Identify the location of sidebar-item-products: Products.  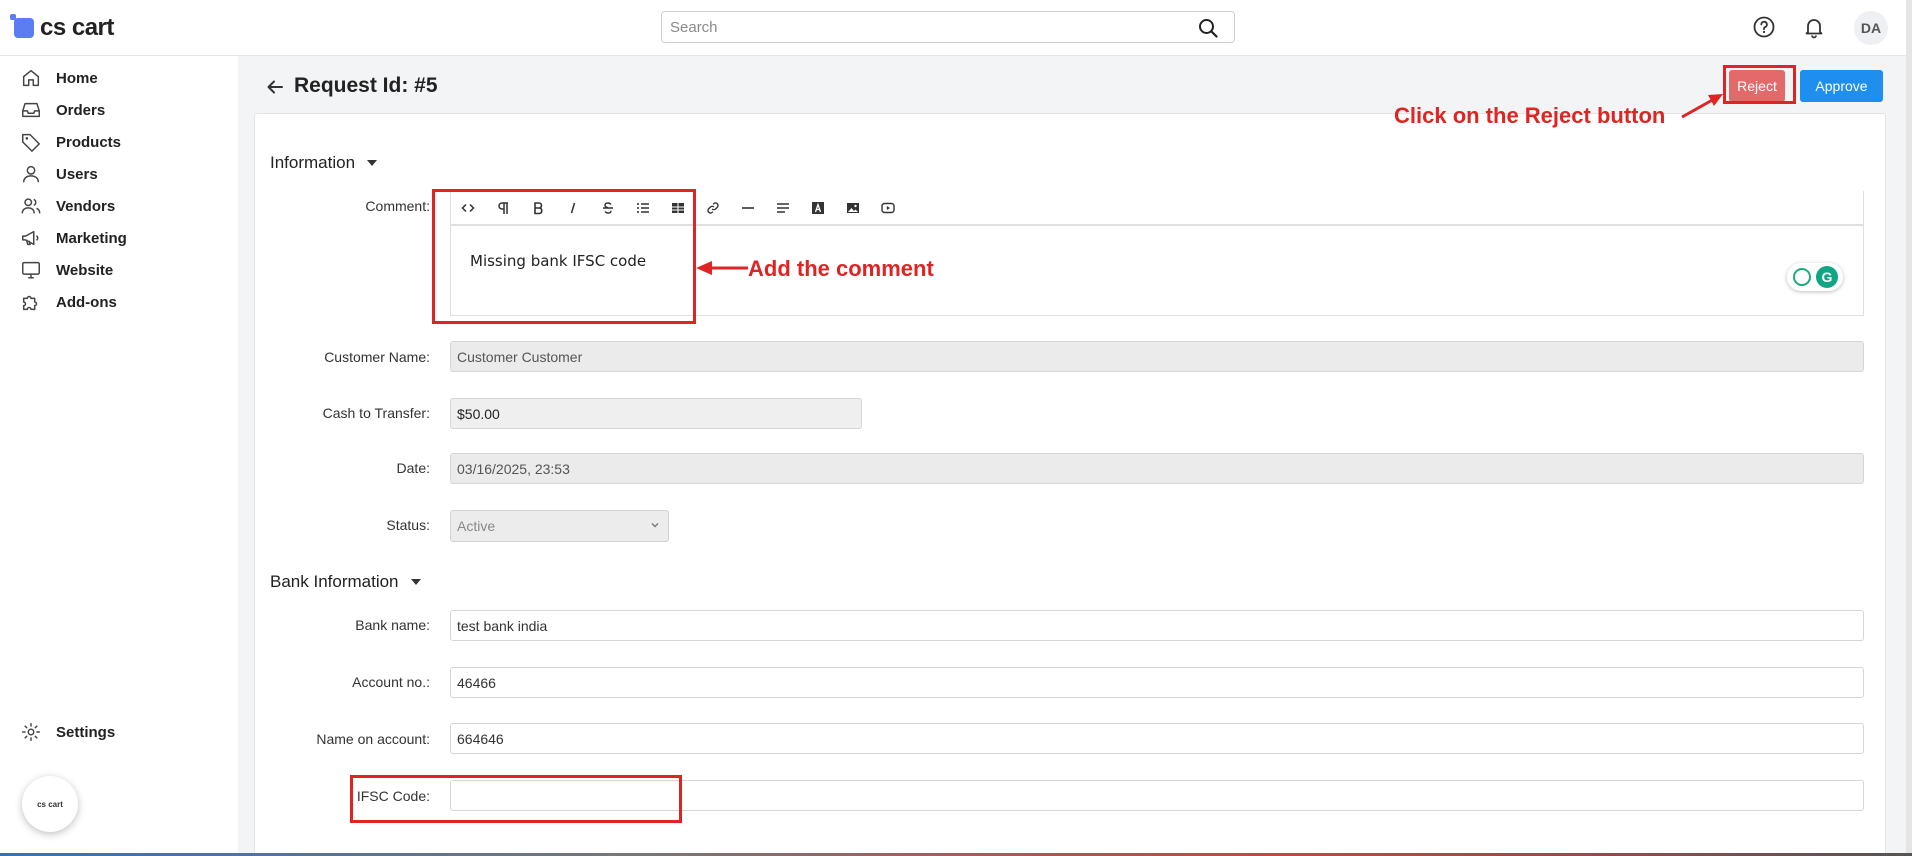
(70, 142).